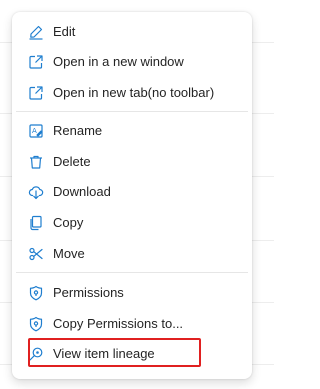 The height and width of the screenshot is (389, 320). Describe the element at coordinates (36, 354) in the screenshot. I see `lineage-search-icon` at that location.